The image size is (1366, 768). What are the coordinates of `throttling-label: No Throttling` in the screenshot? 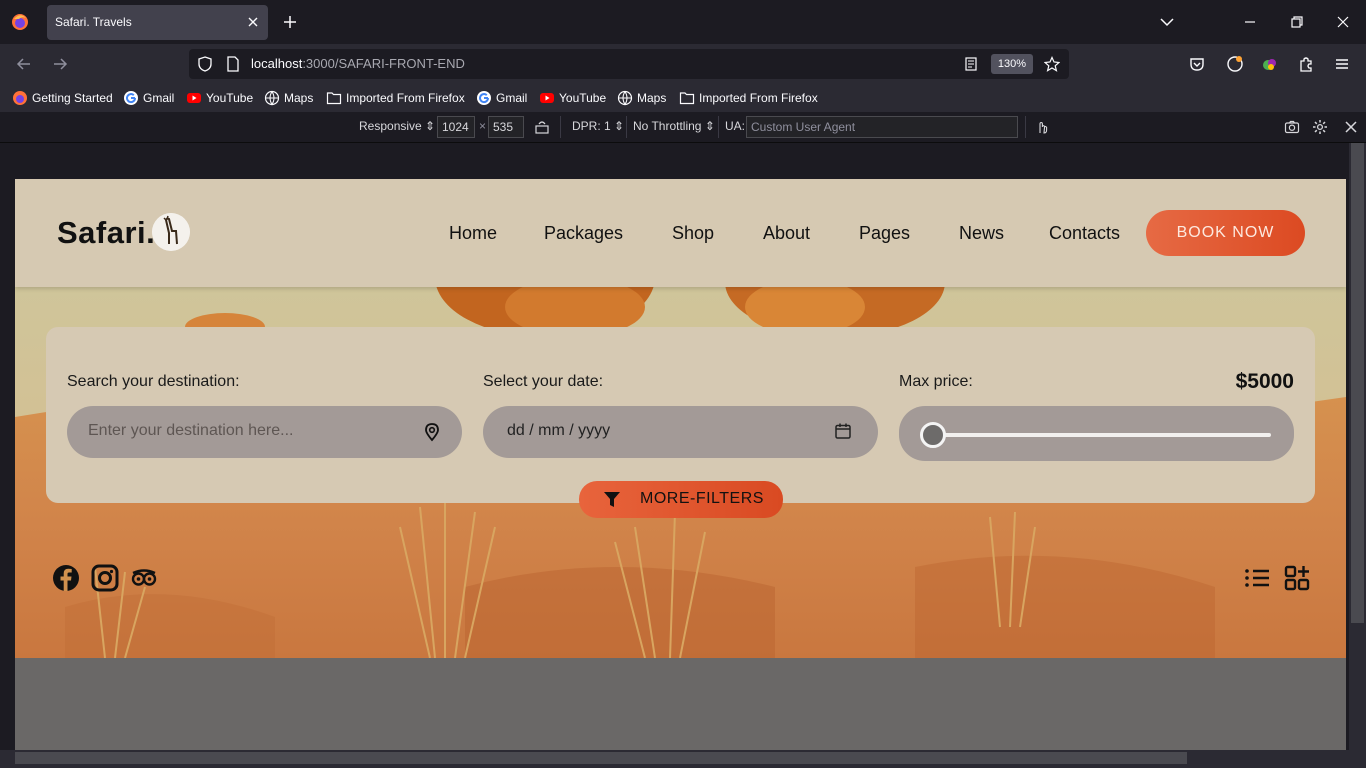 It's located at (667, 126).